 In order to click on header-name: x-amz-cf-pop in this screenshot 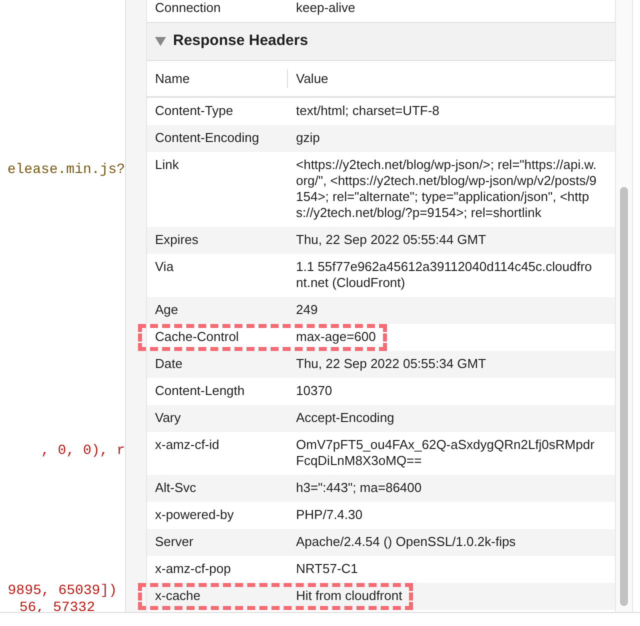, I will do `click(193, 569)`.